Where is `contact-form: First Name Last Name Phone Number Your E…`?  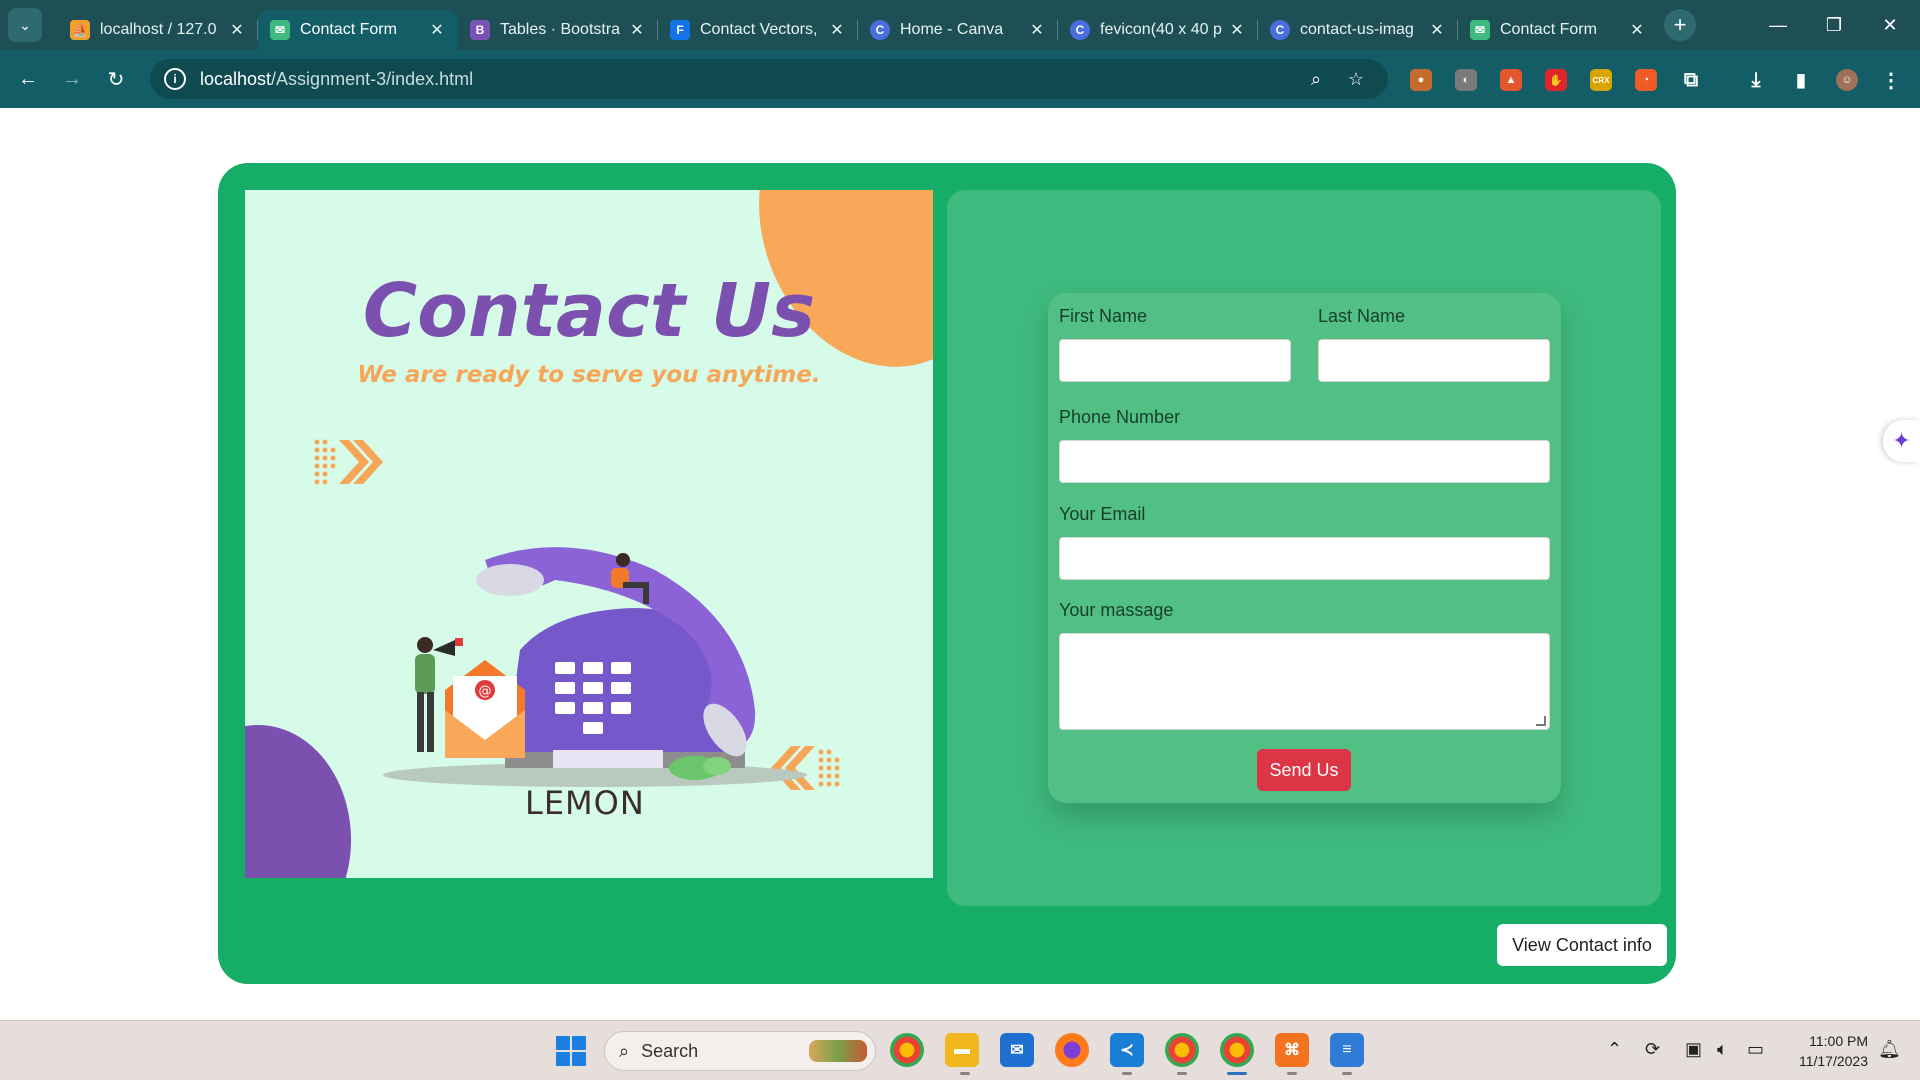
contact-form: First Name Last Name Phone Number Your E… is located at coordinates (1304, 548).